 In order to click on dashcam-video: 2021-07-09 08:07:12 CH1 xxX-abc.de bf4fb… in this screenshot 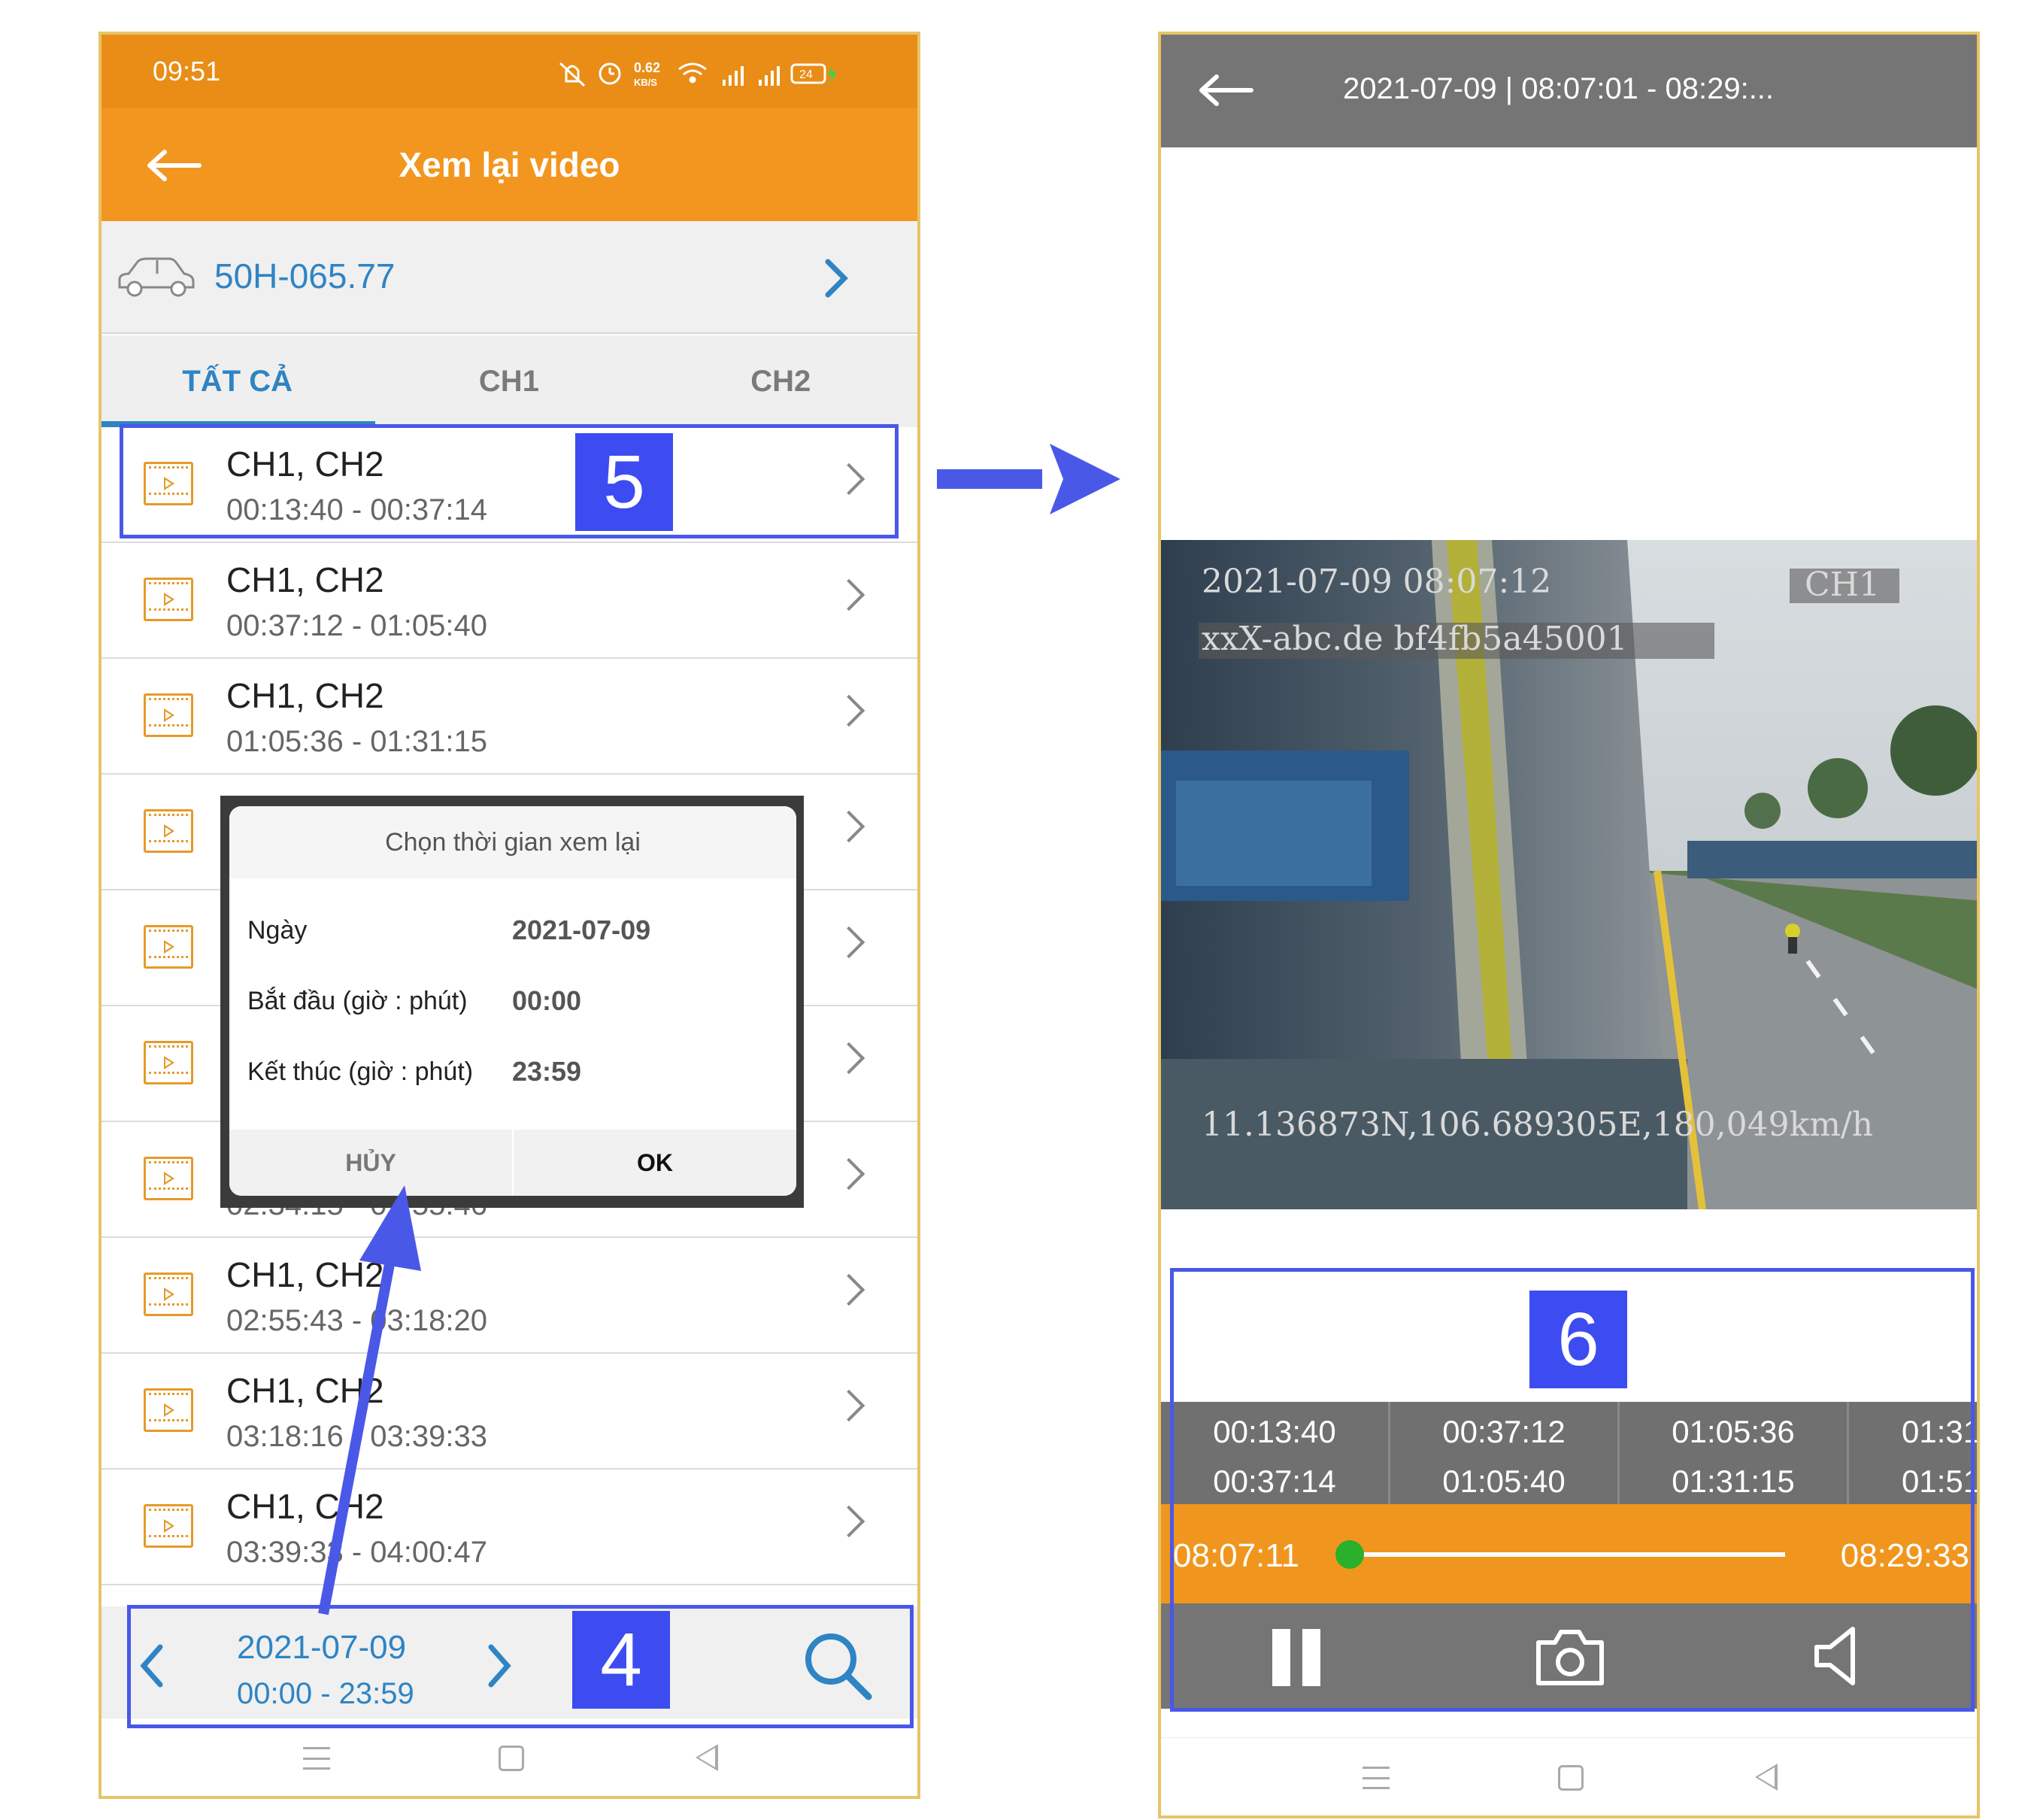, I will do `click(1569, 875)`.